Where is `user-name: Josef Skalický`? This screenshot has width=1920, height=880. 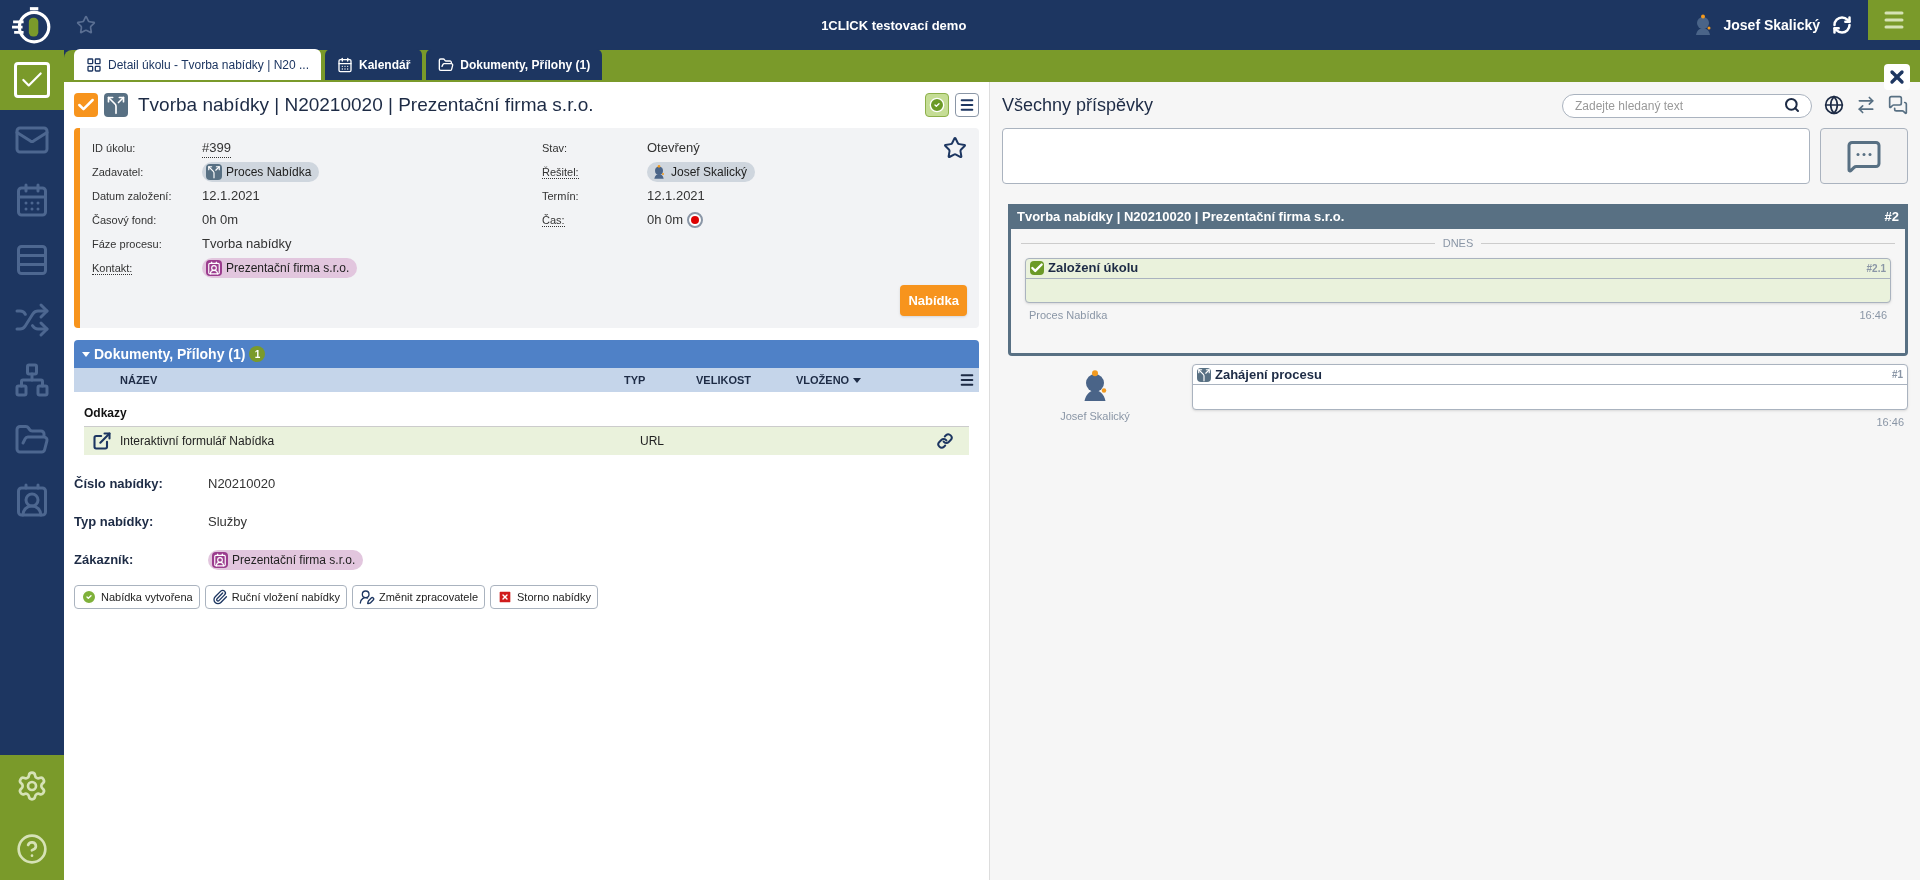
user-name: Josef Skalický is located at coordinates (1771, 25).